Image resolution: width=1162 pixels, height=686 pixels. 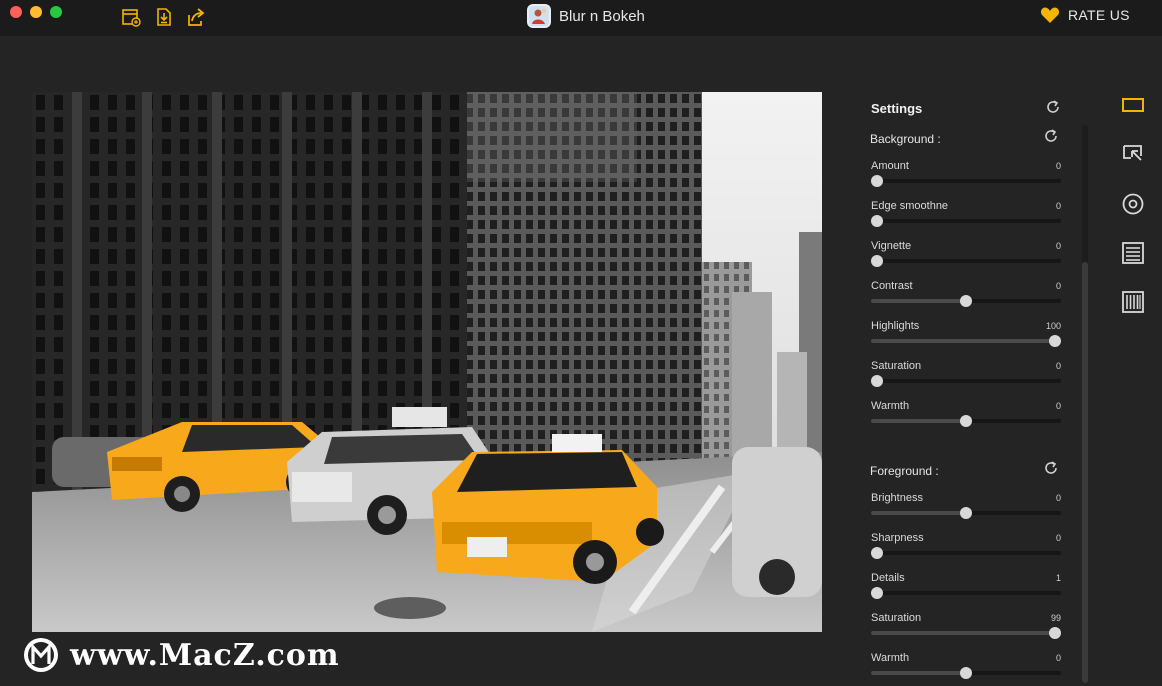 I want to click on slider-row: Edge smoothne 0, so click(x=965, y=217).